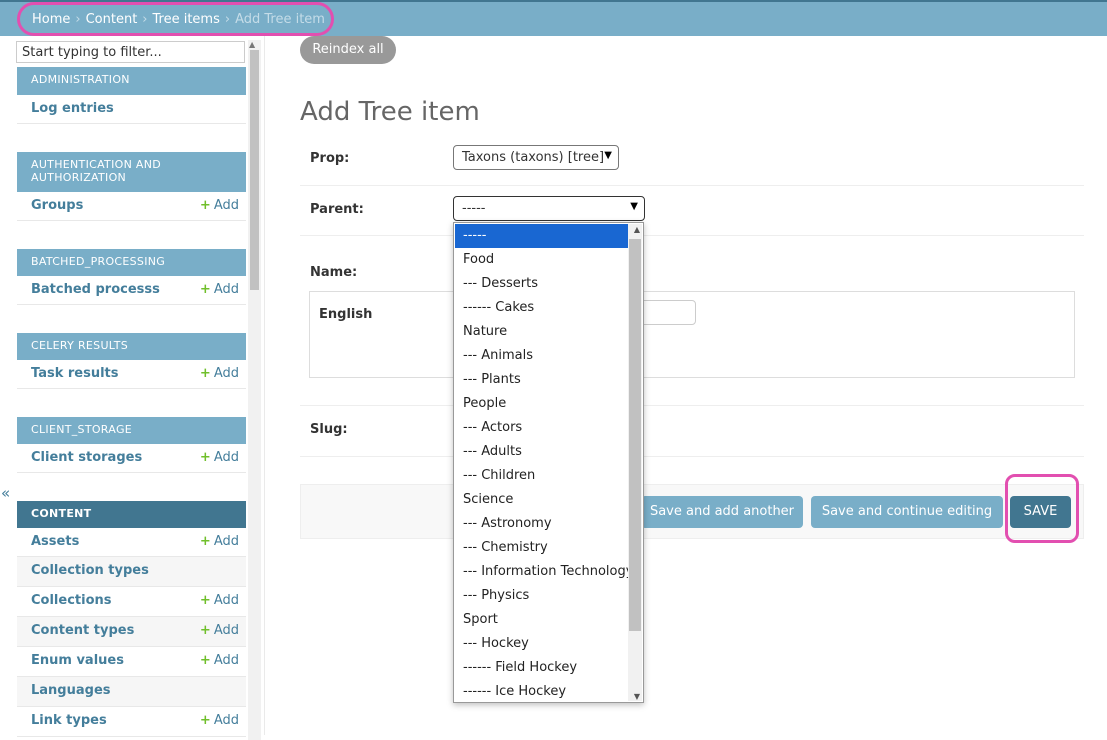  What do you see at coordinates (541, 428) in the screenshot?
I see `dropdown-option: --- Actors` at bounding box center [541, 428].